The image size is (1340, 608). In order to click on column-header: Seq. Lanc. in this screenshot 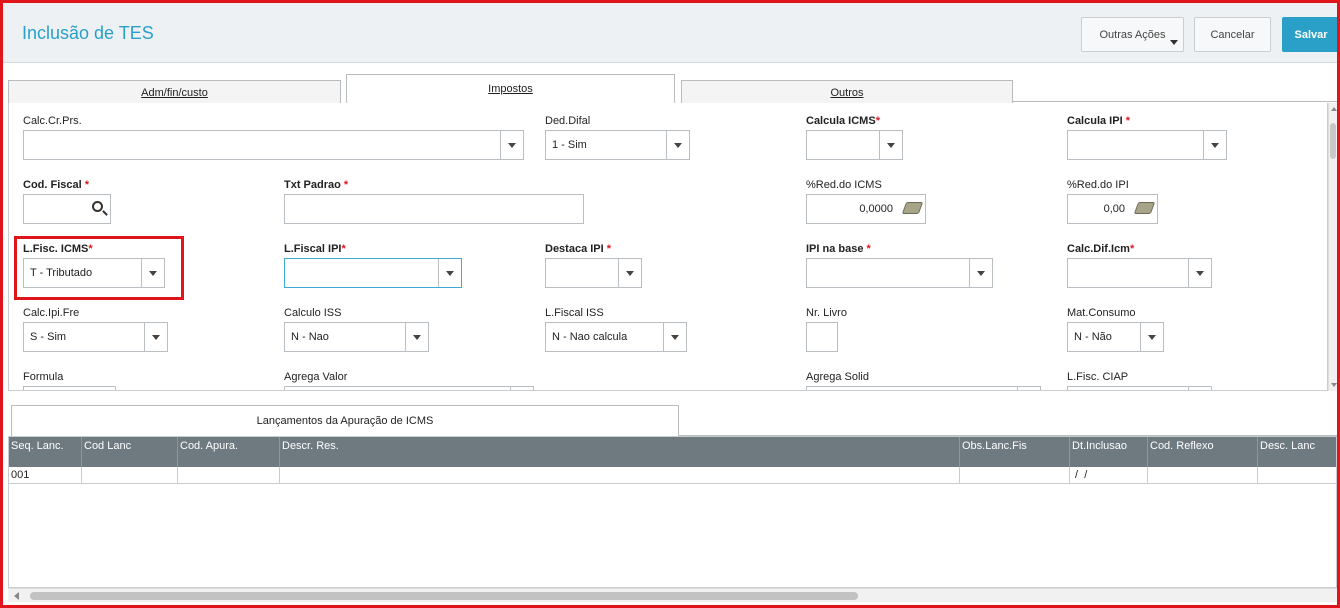, I will do `click(45, 452)`.